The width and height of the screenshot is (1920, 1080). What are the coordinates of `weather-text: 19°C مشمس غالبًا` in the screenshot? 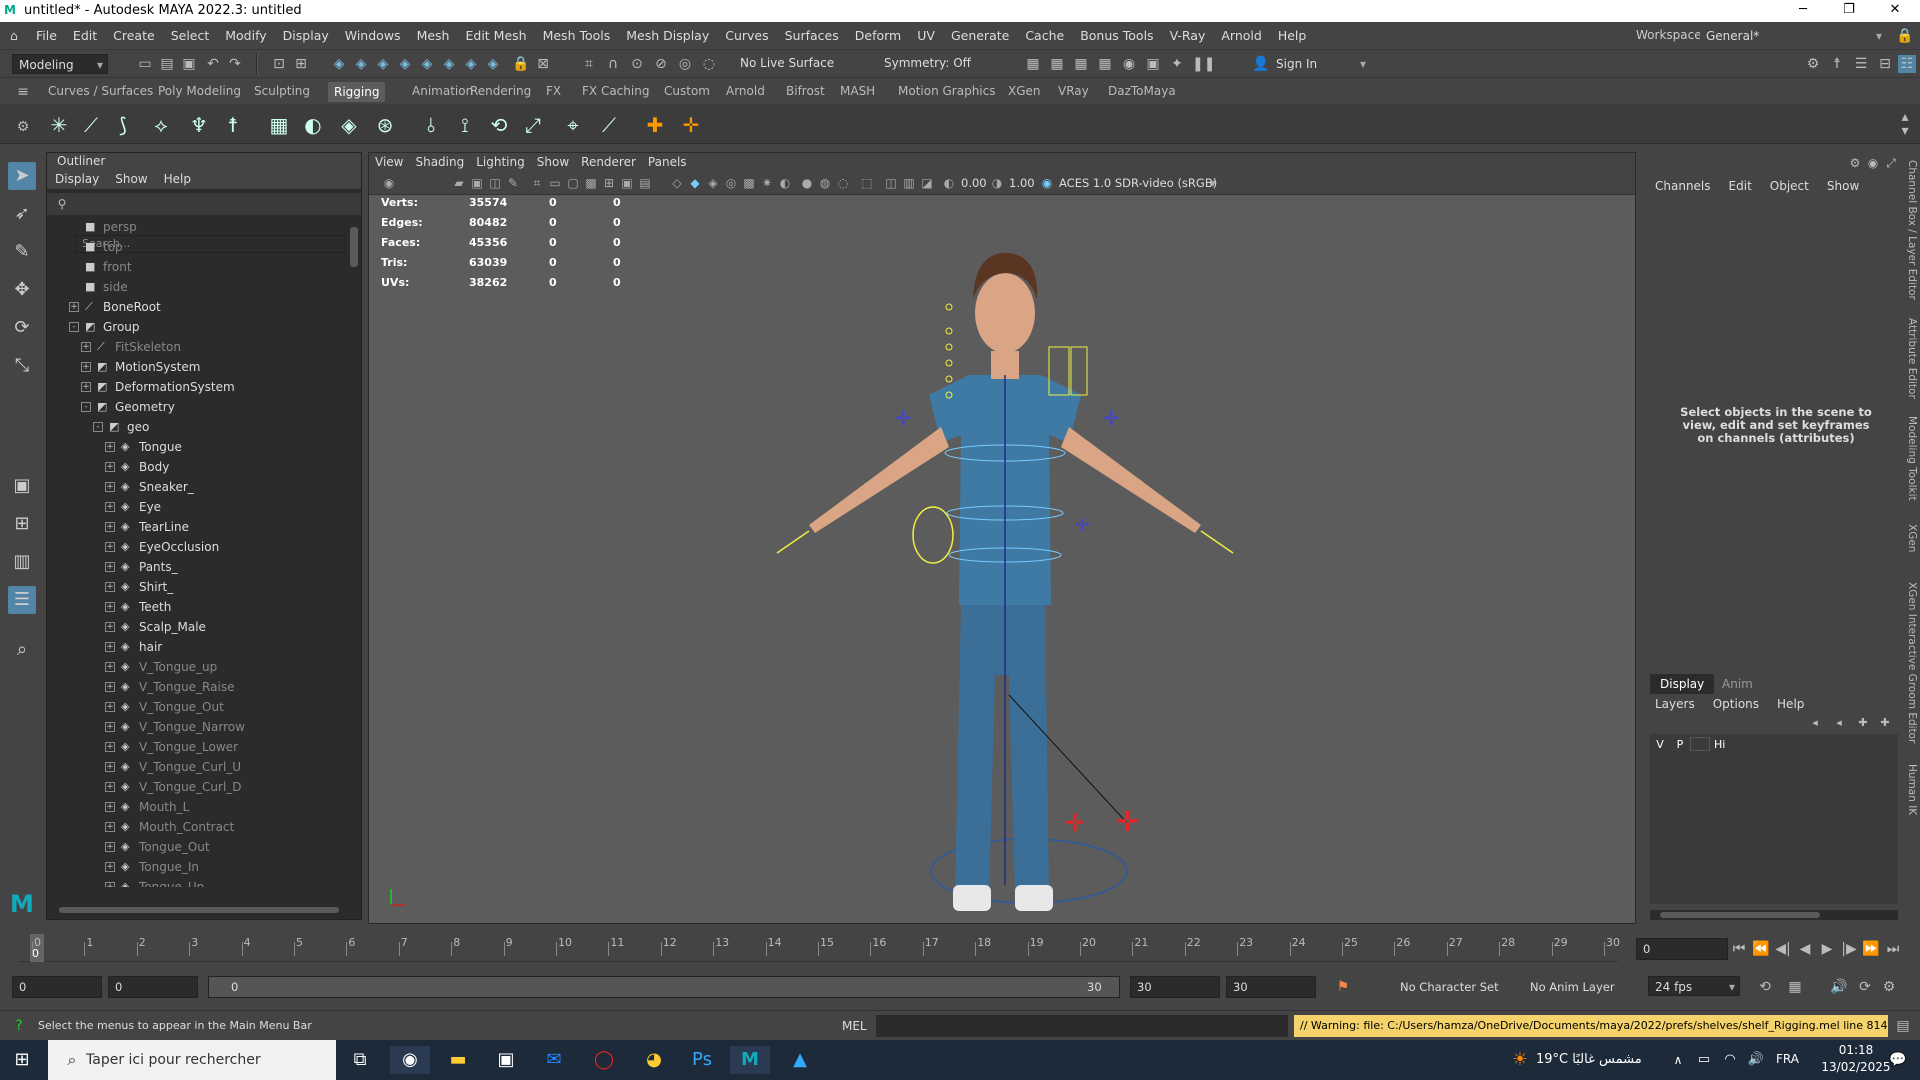 It's located at (1589, 1059).